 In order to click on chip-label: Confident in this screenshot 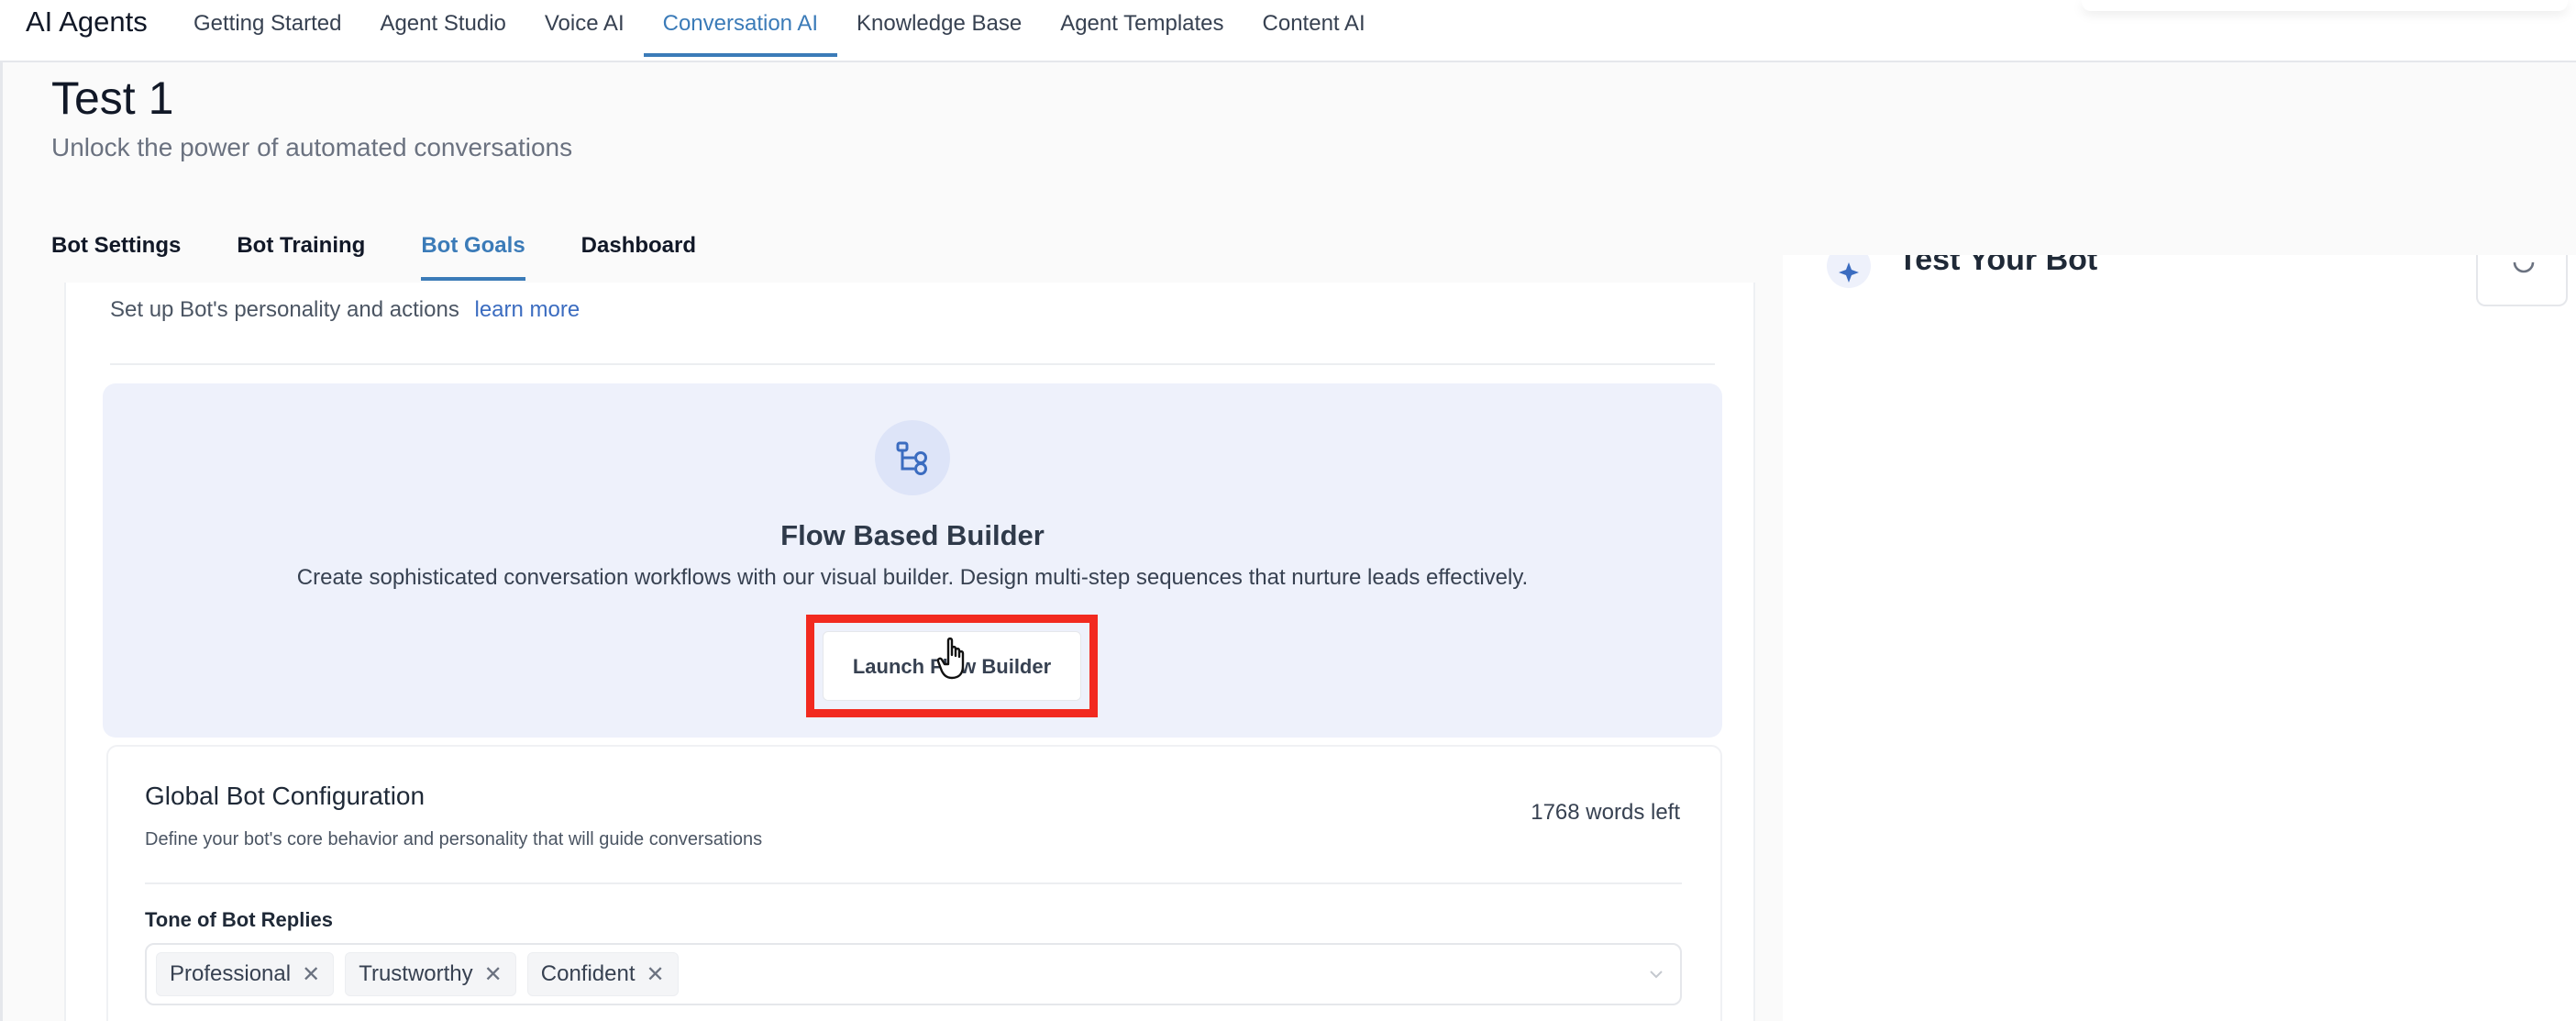, I will do `click(588, 974)`.